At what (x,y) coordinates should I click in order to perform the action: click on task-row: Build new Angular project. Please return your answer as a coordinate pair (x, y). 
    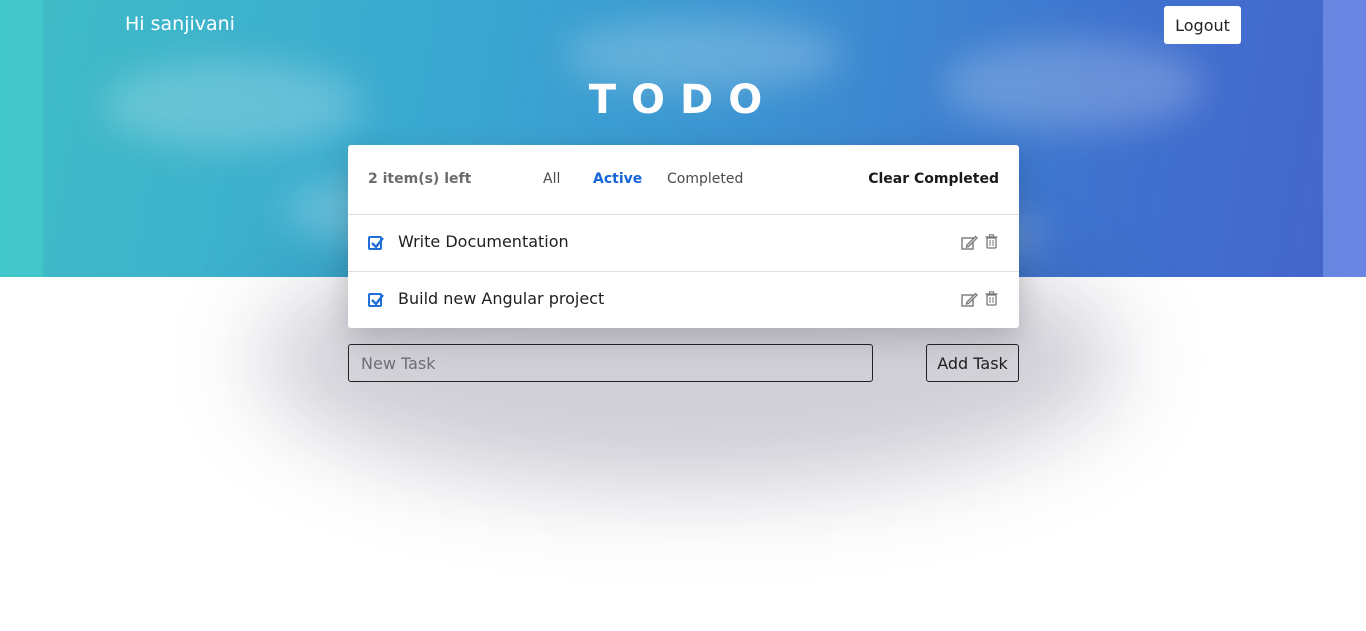
    Looking at the image, I should click on (683, 300).